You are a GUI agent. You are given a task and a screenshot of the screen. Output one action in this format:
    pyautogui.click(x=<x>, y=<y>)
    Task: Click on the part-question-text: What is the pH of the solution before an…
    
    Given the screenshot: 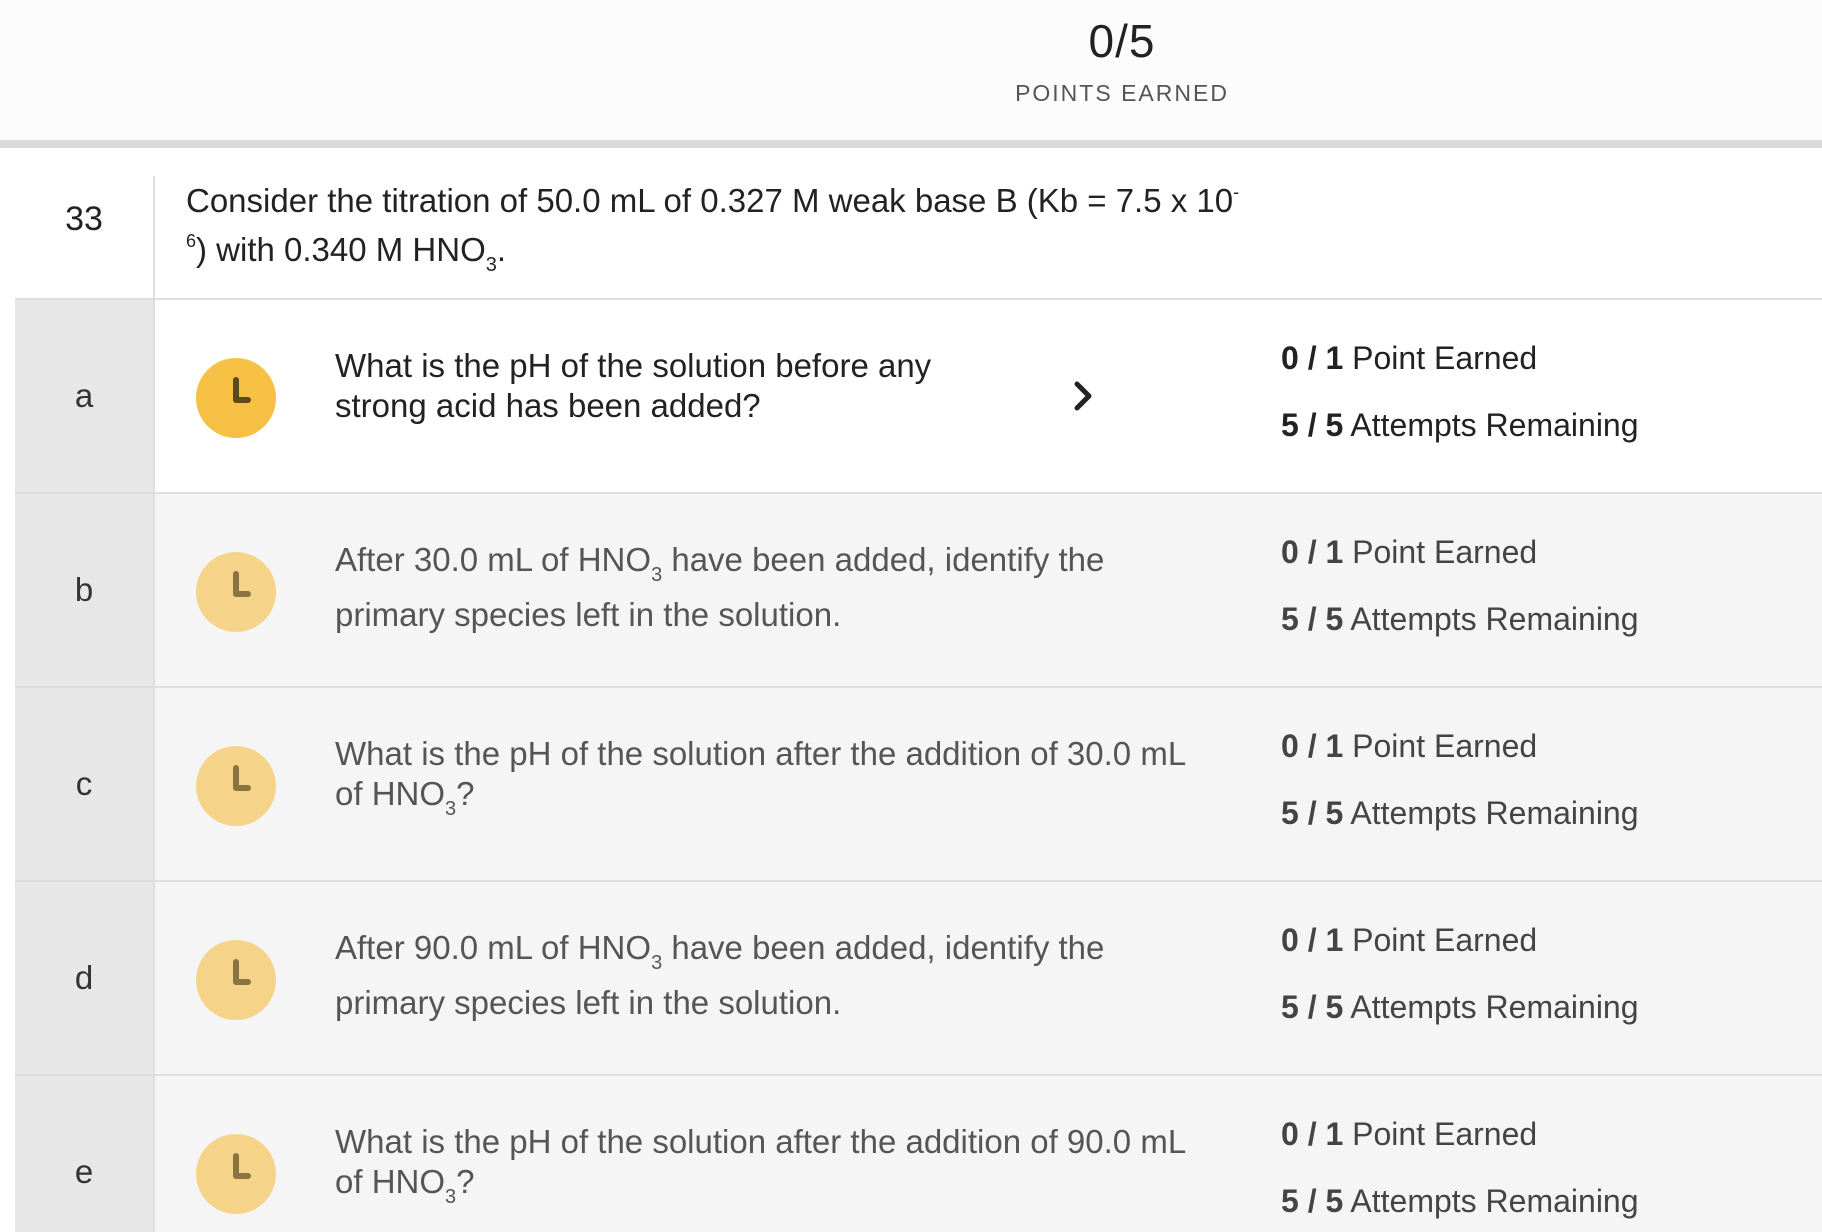 What is the action you would take?
    pyautogui.click(x=633, y=385)
    